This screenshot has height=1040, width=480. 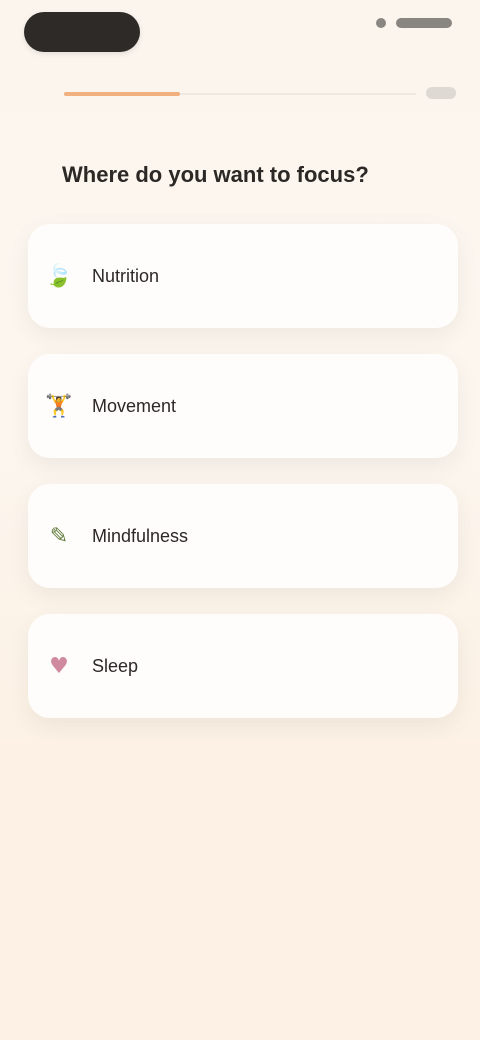 I want to click on option-label: Nutrition, so click(x=126, y=275).